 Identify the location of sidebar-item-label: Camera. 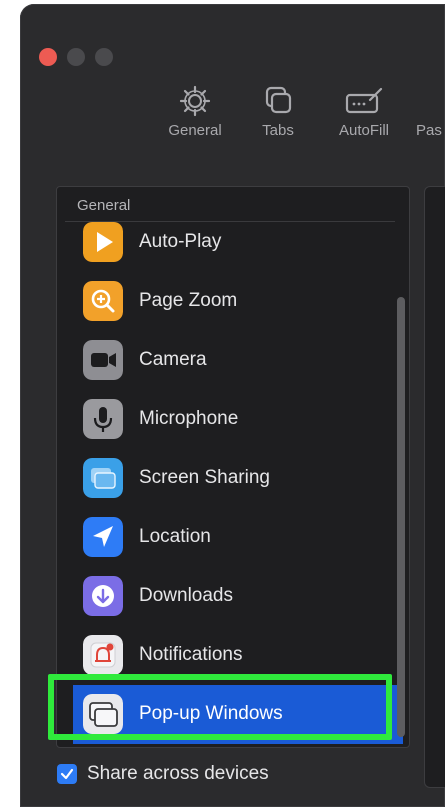
(173, 359).